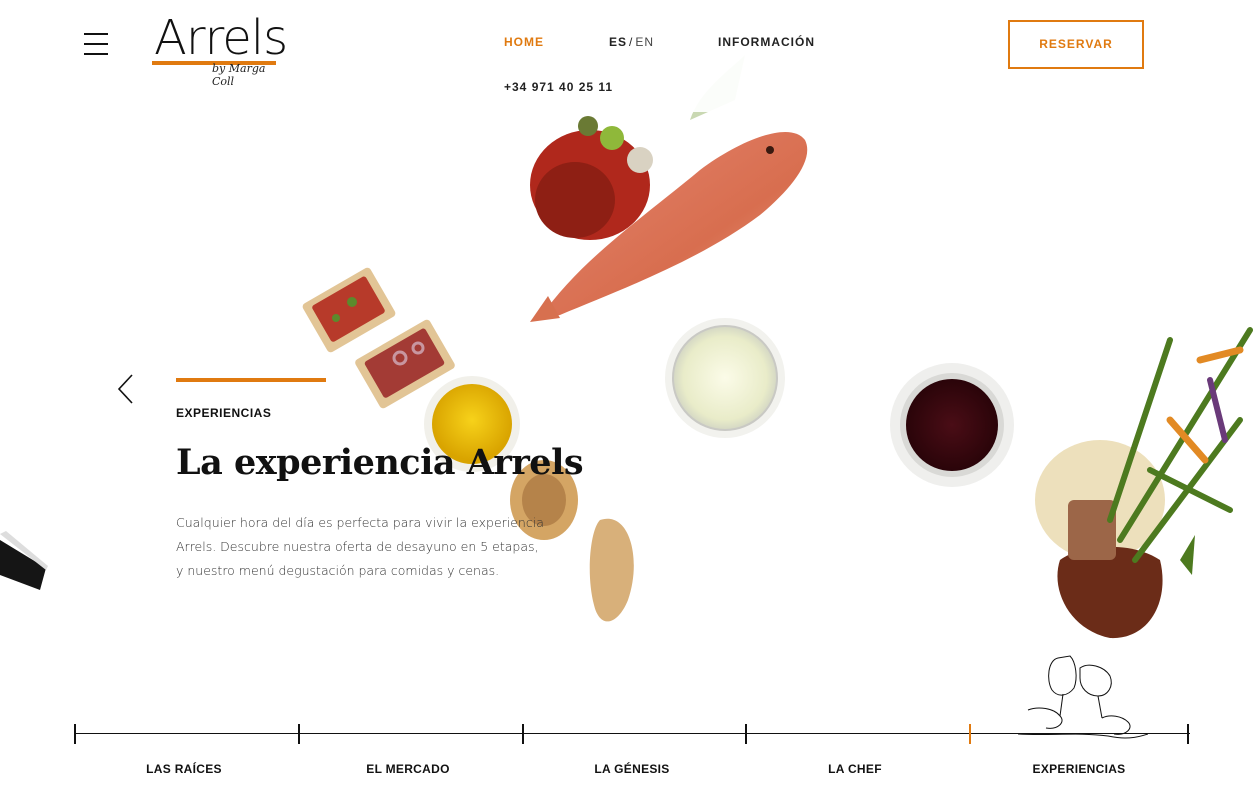  I want to click on lamb-dish, so click(1144, 483).